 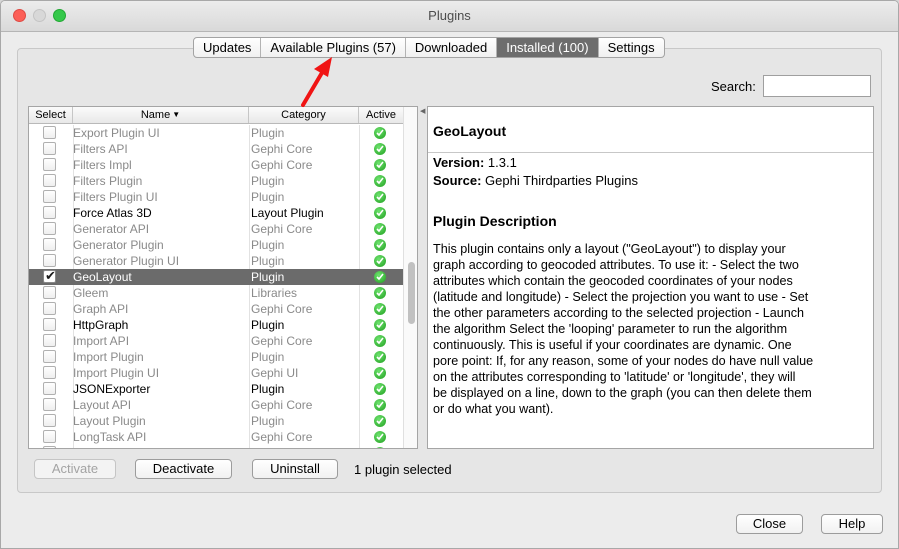 I want to click on activate-button: Activate, so click(x=75, y=469).